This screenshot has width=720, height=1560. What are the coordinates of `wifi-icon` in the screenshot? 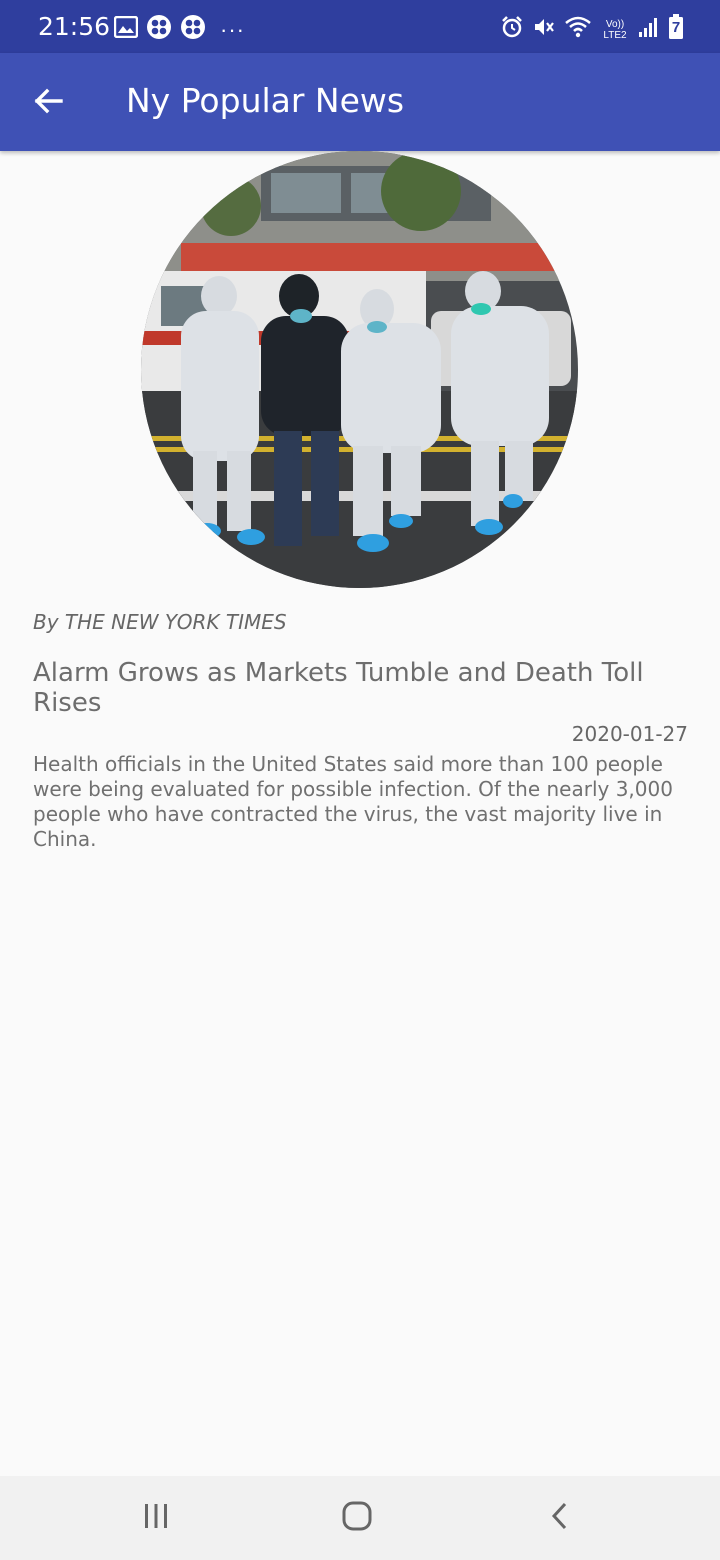 It's located at (578, 29).